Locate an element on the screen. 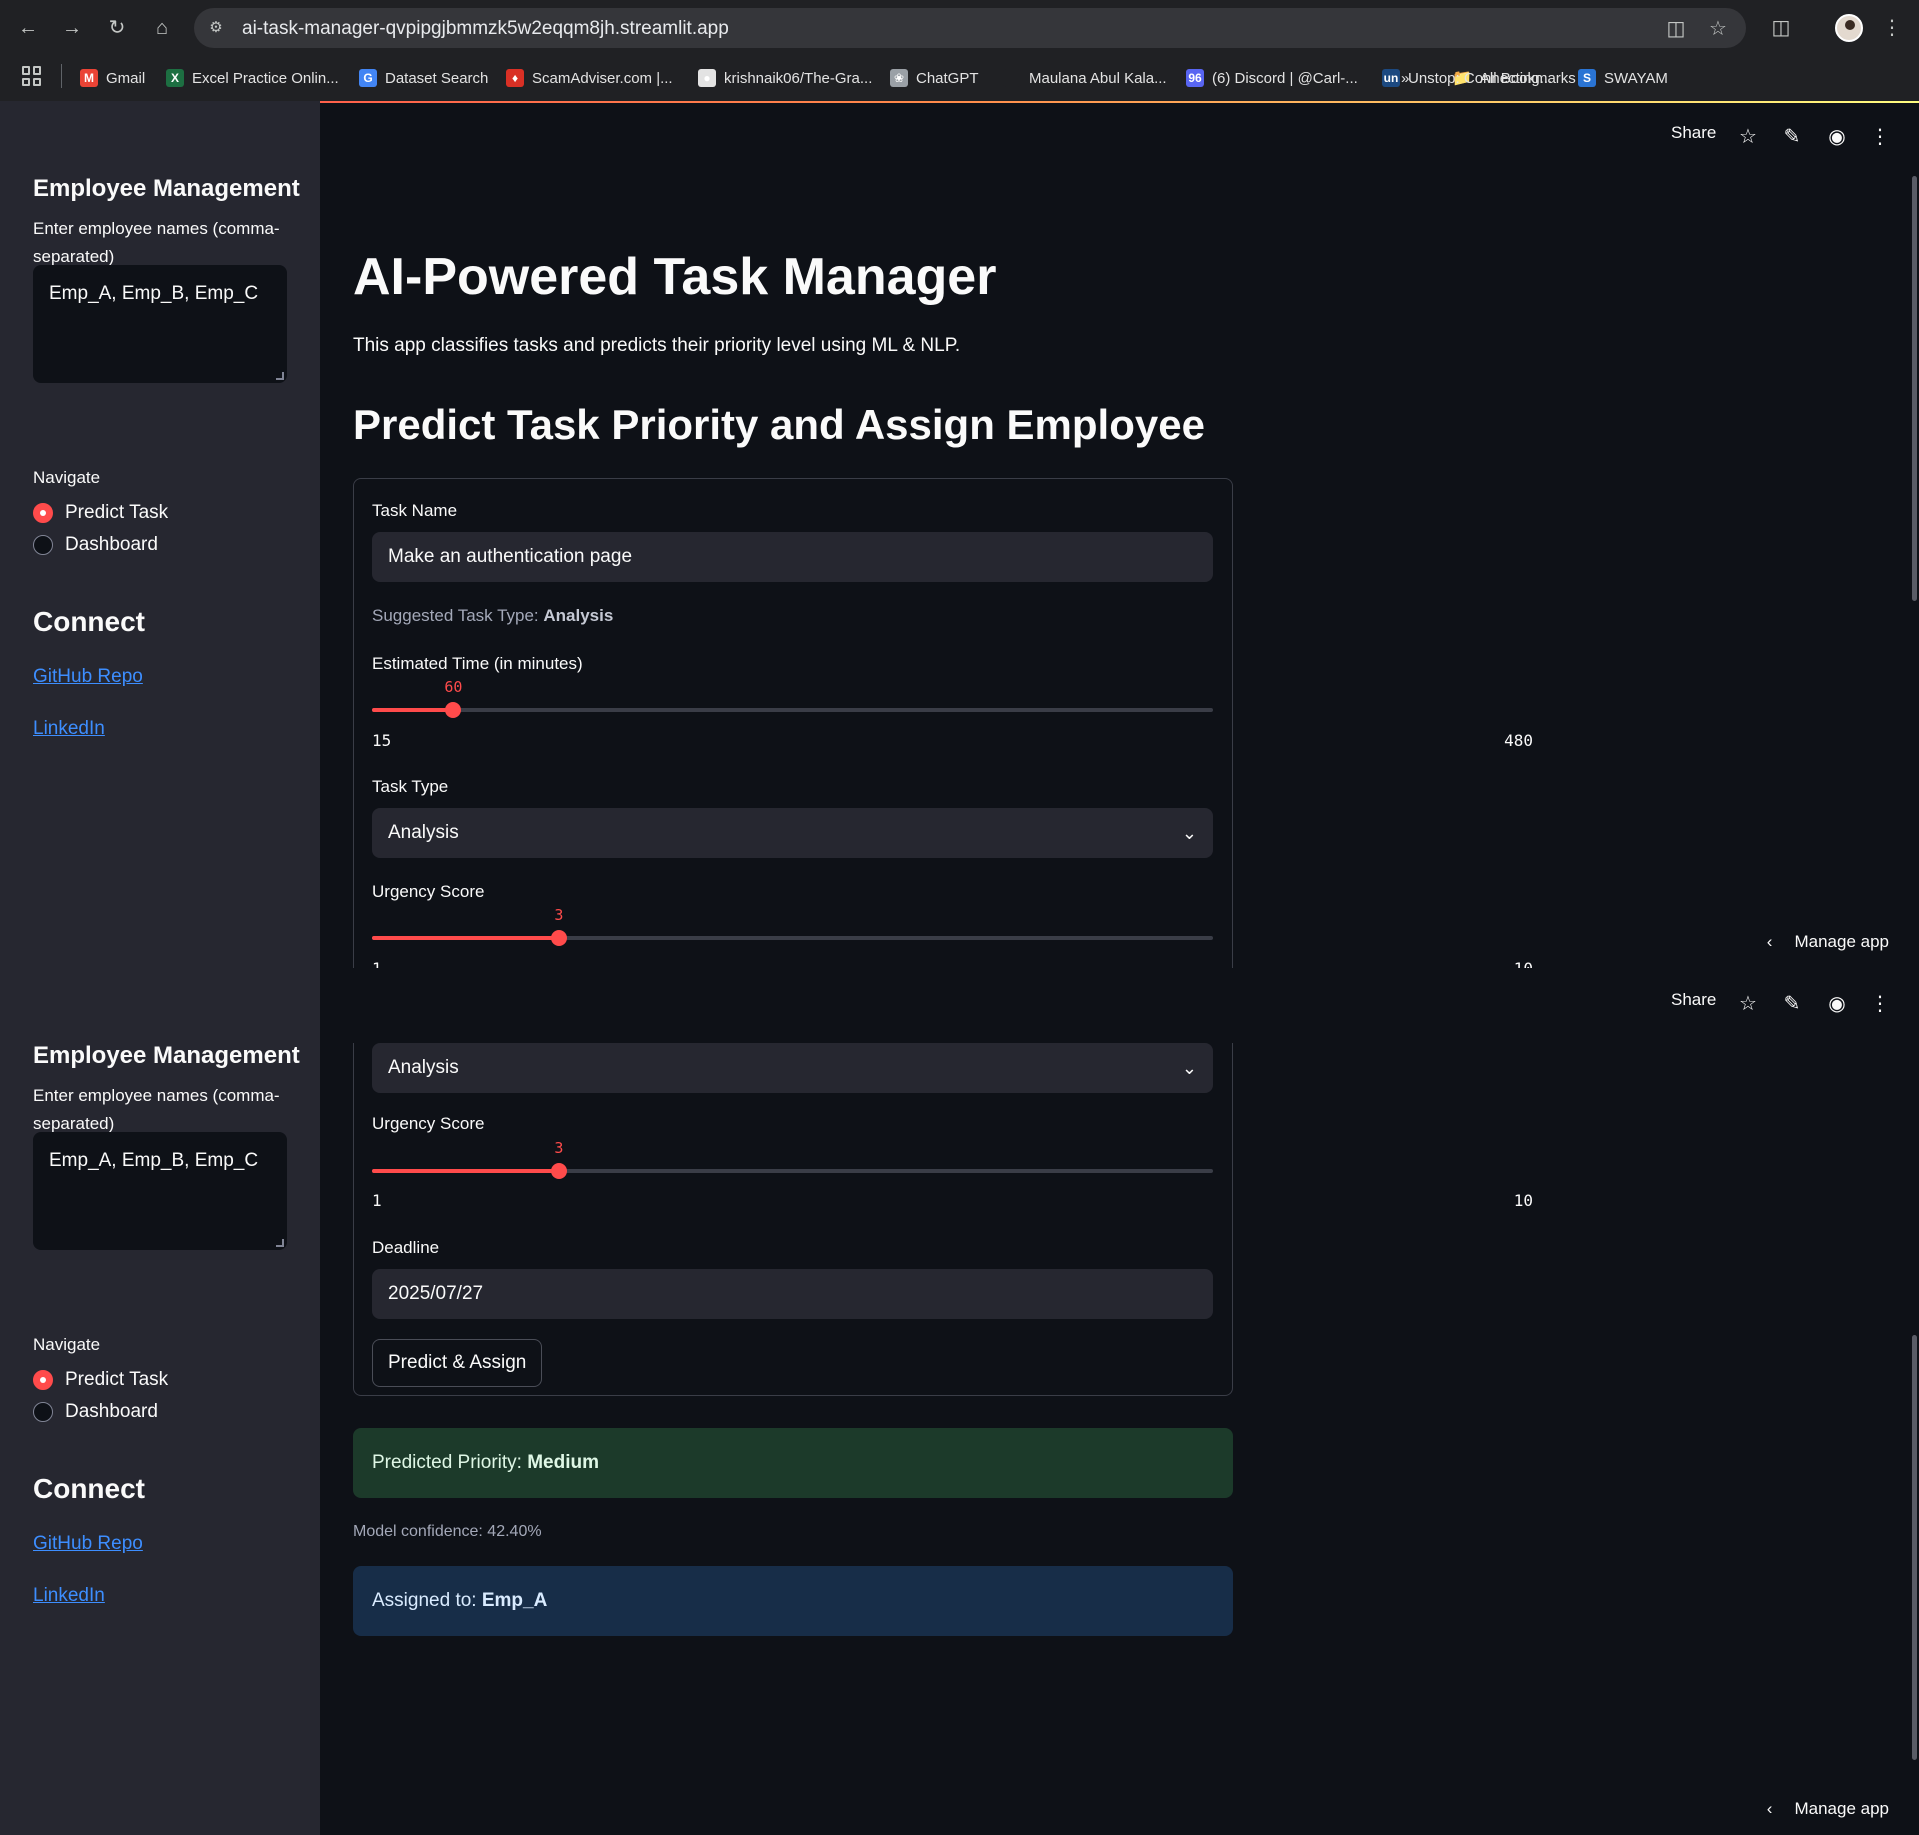  bookmark-item: ❀ ChatGPT is located at coordinates (934, 78).